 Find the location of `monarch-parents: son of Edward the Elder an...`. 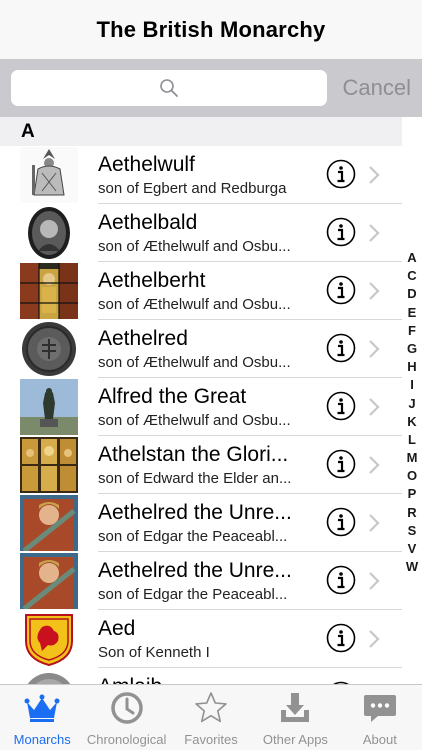

monarch-parents: son of Edward the Elder an... is located at coordinates (195, 478).